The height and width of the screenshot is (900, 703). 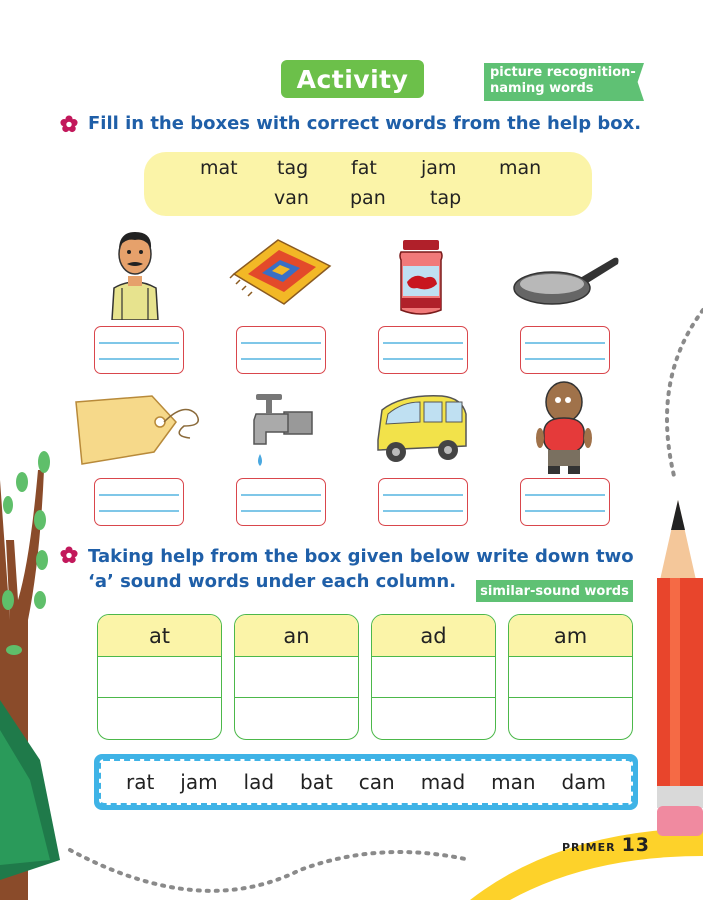 I want to click on word-bank-item: man, so click(x=513, y=782).